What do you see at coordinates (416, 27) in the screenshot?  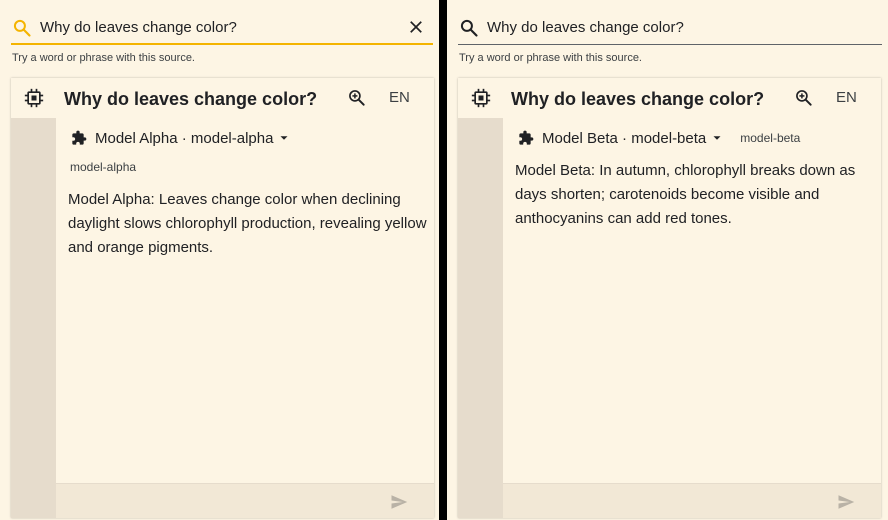 I see `close-icon` at bounding box center [416, 27].